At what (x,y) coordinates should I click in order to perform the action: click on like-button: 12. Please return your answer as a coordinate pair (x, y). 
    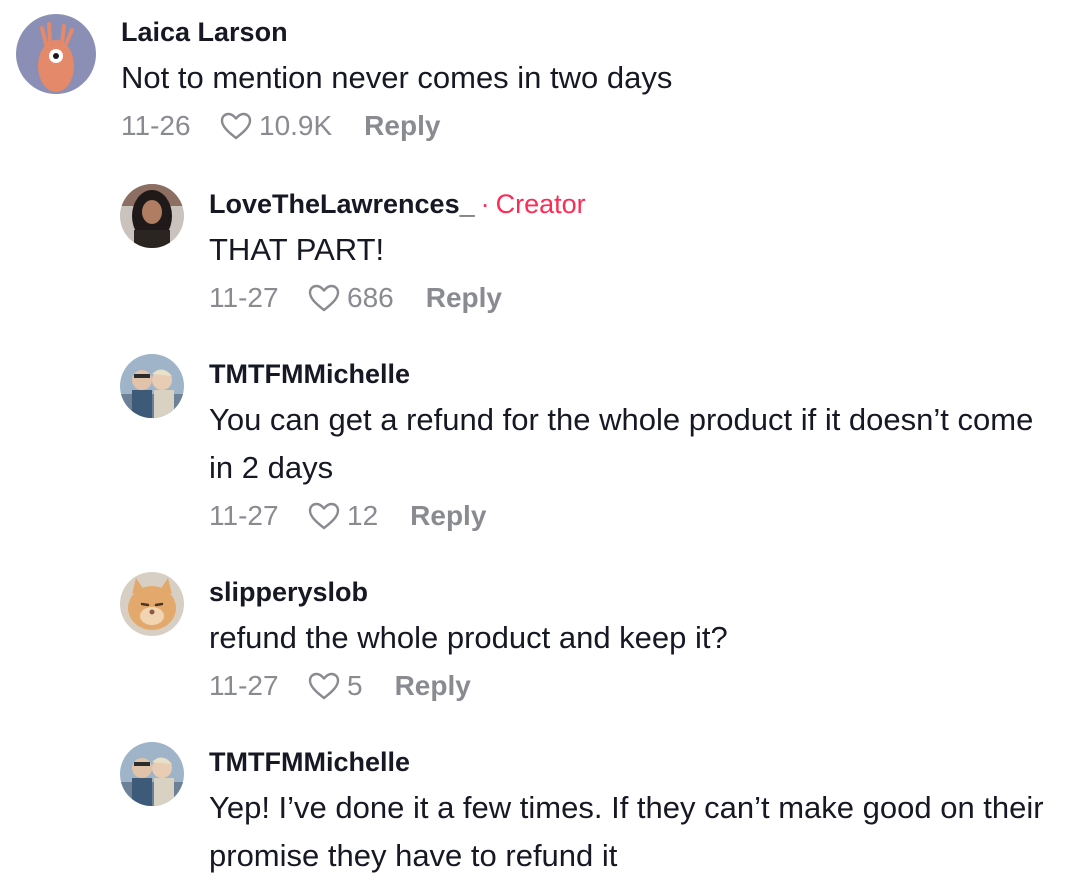
    Looking at the image, I should click on (358, 516).